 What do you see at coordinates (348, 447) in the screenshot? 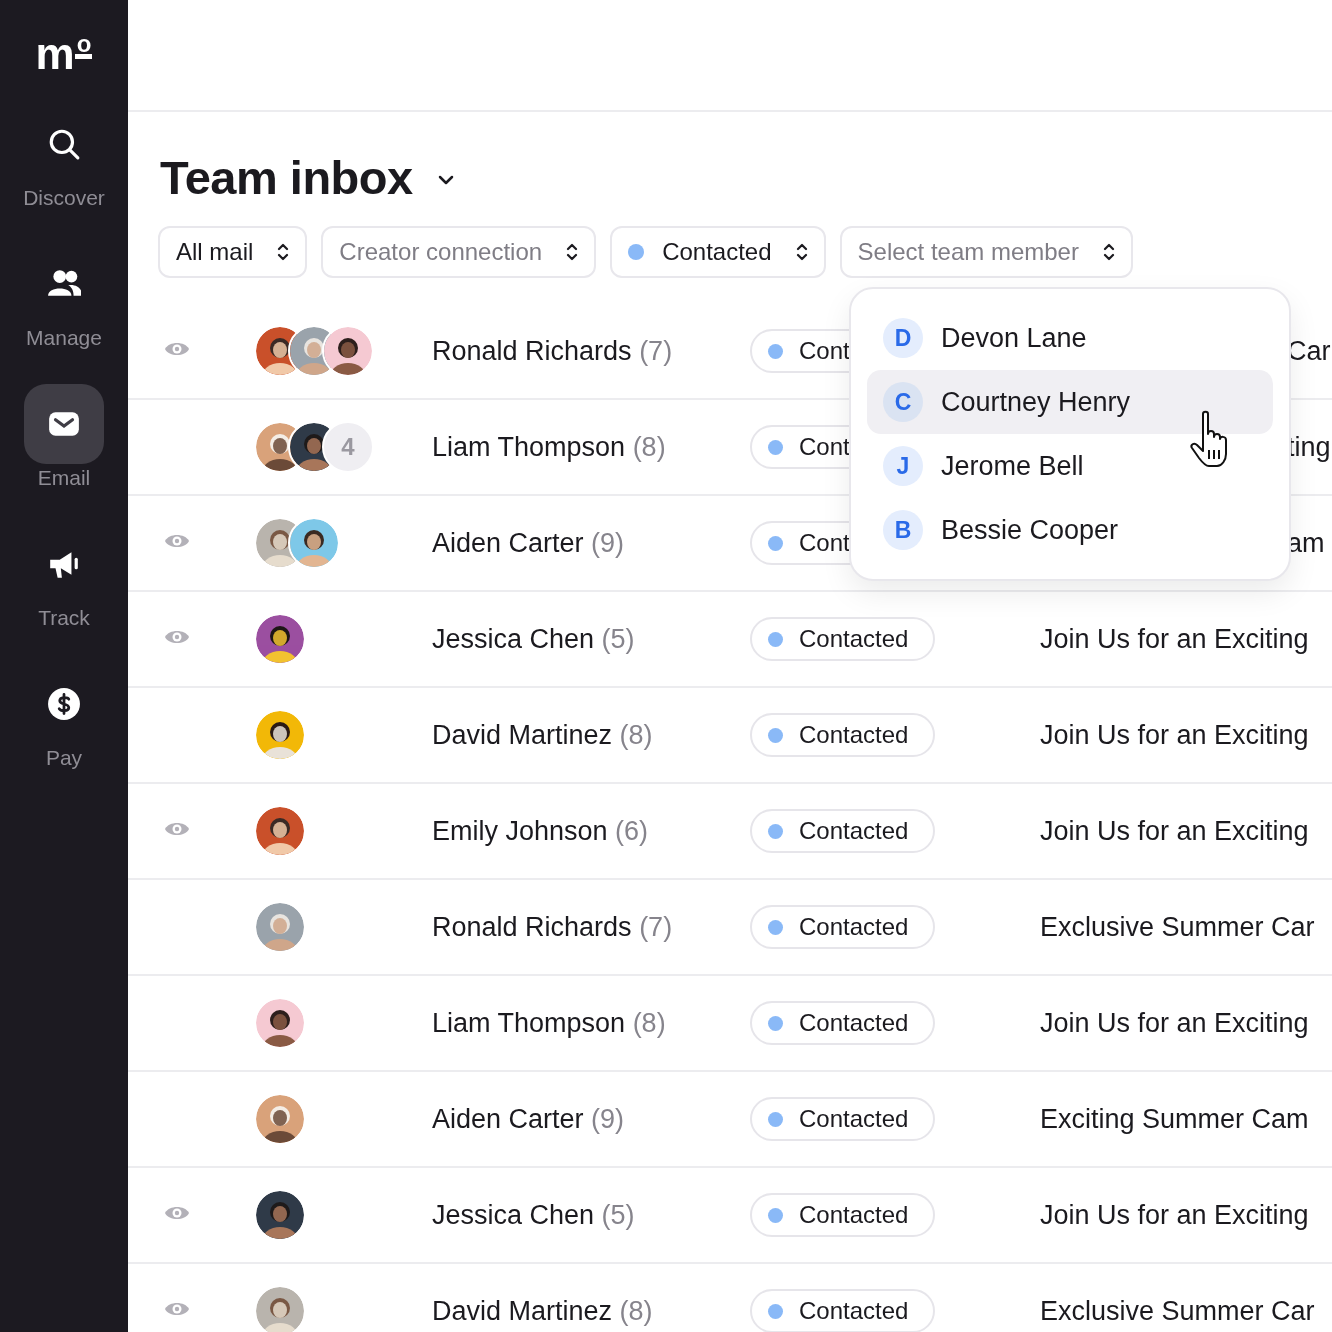
I see `more-count: 4` at bounding box center [348, 447].